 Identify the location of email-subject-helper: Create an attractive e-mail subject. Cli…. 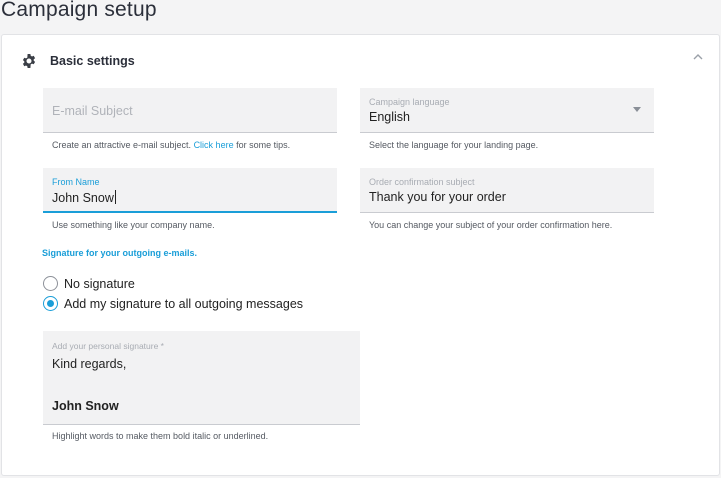
(171, 145).